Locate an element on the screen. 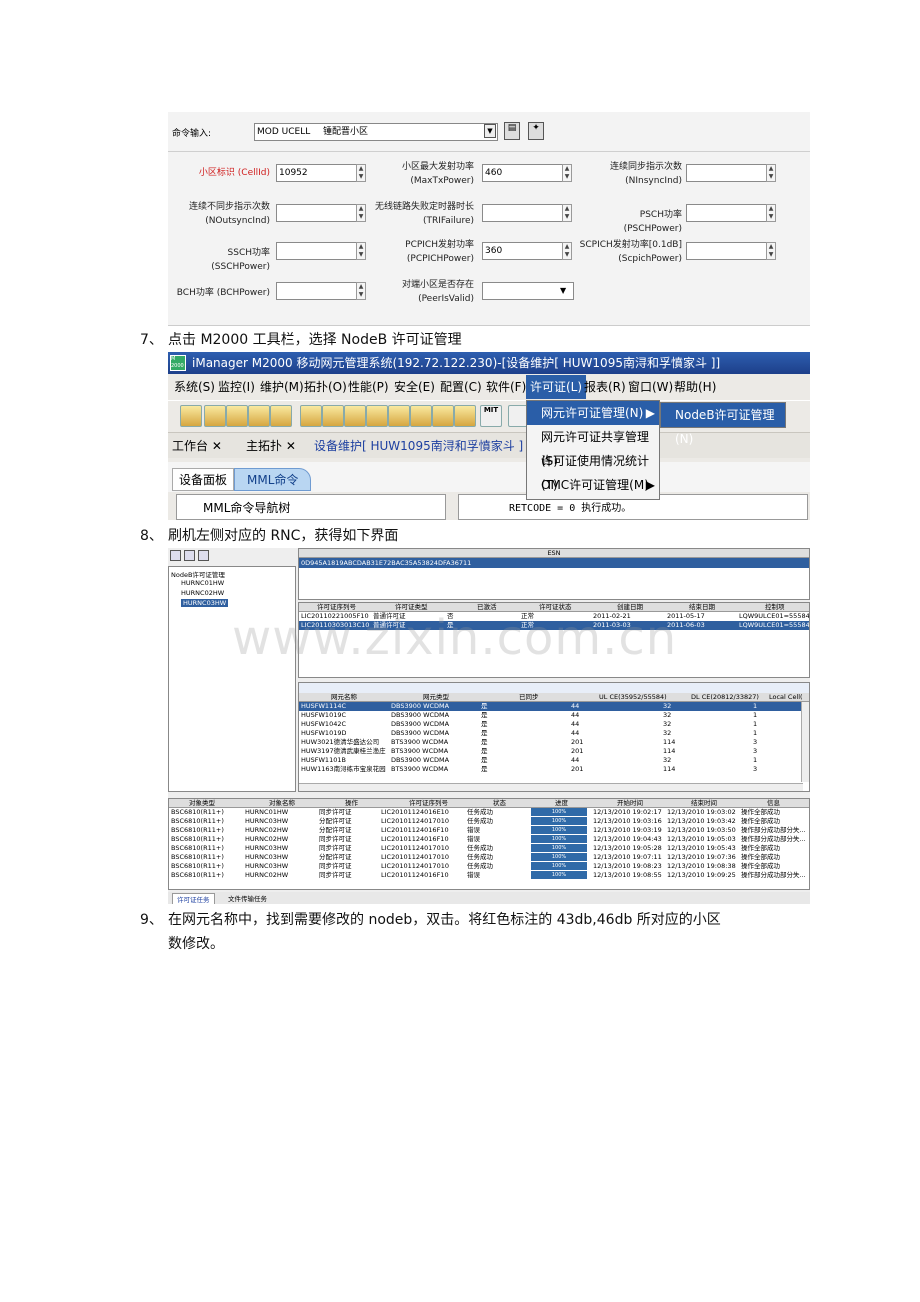 The image size is (920, 1302). table-row: HUW3197德清武康桂兰渔庄 BTS3900 WCDMA 是 201 114 3 is located at coordinates (550, 751).